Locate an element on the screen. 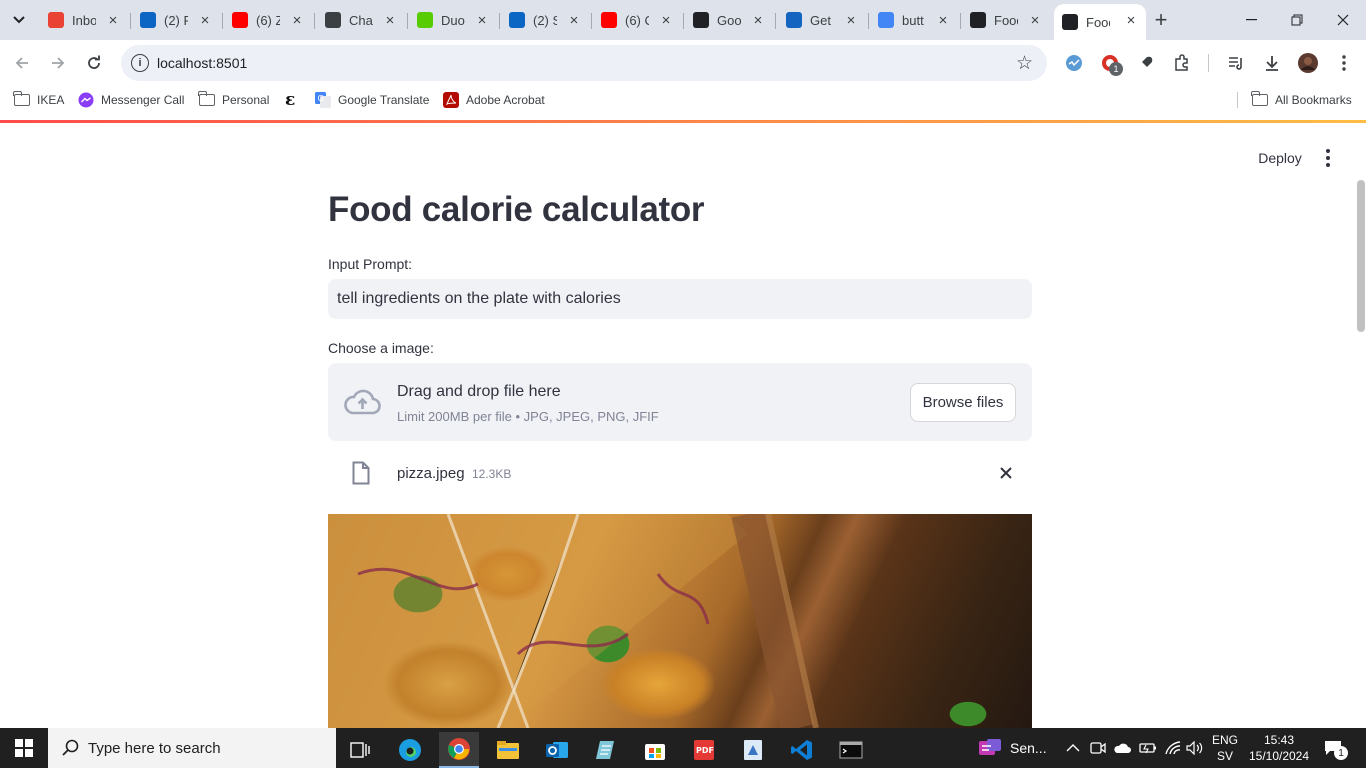  address-bar: i localhost:8501 ☆ is located at coordinates (584, 63).